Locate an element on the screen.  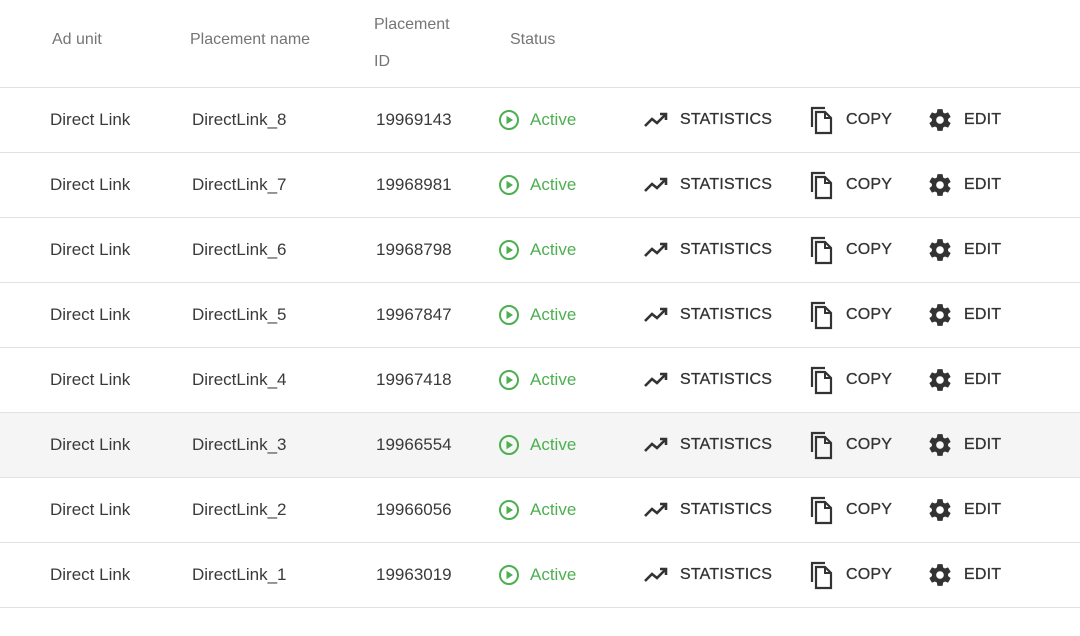
column-header-placement-id: Placement ID is located at coordinates (424, 43).